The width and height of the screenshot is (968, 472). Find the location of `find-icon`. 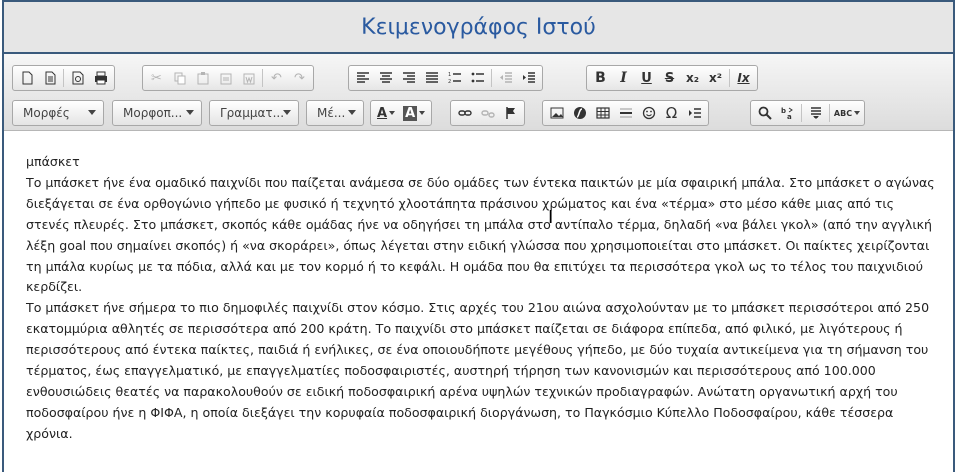

find-icon is located at coordinates (764, 113).